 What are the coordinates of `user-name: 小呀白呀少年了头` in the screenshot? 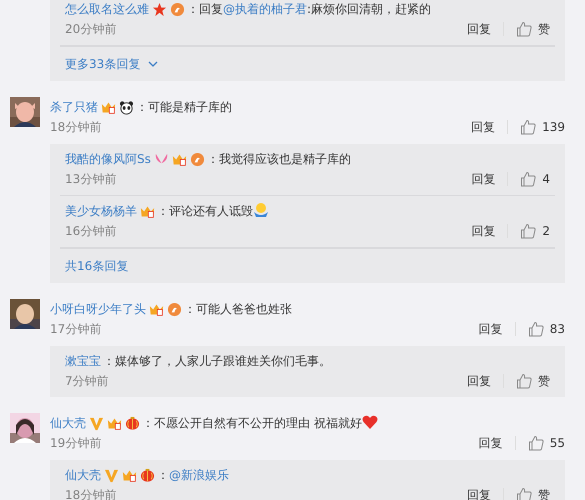 It's located at (98, 309).